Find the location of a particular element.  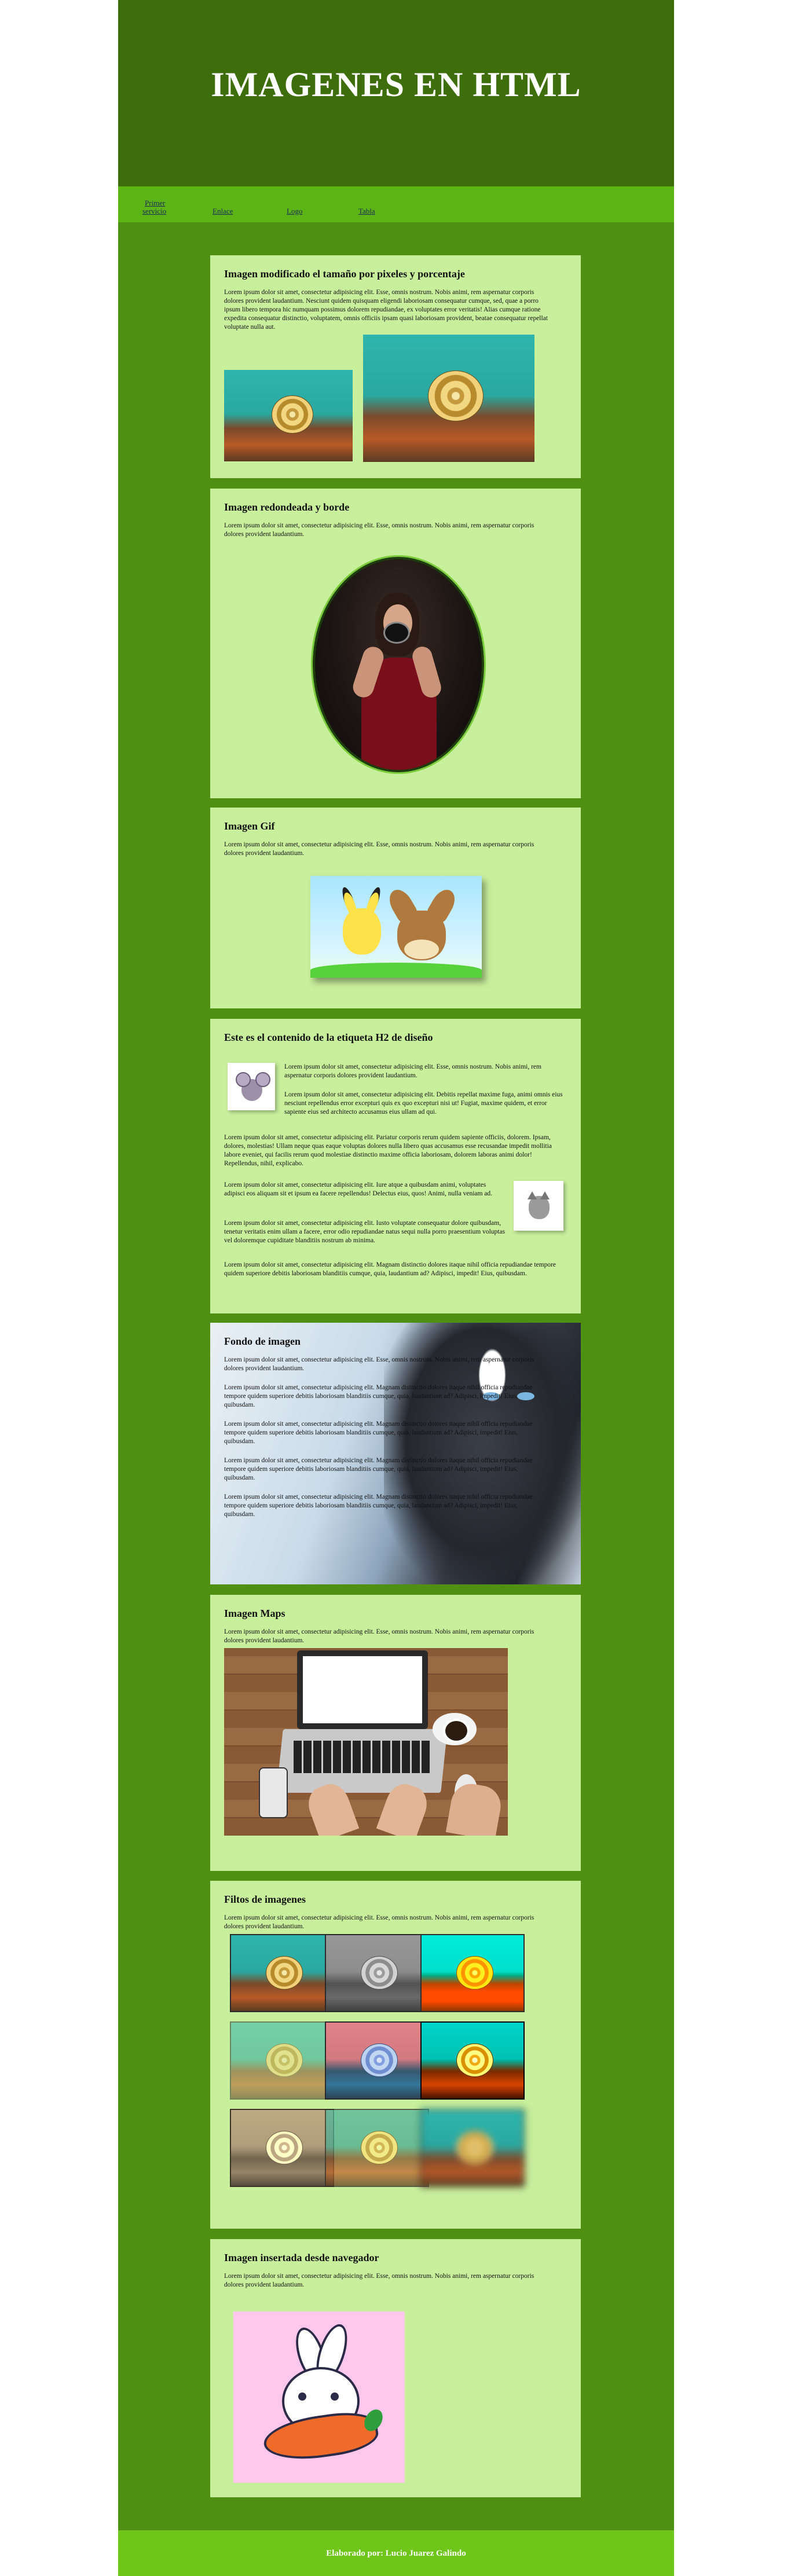

section-title: Imagen Maps is located at coordinates (254, 1613).